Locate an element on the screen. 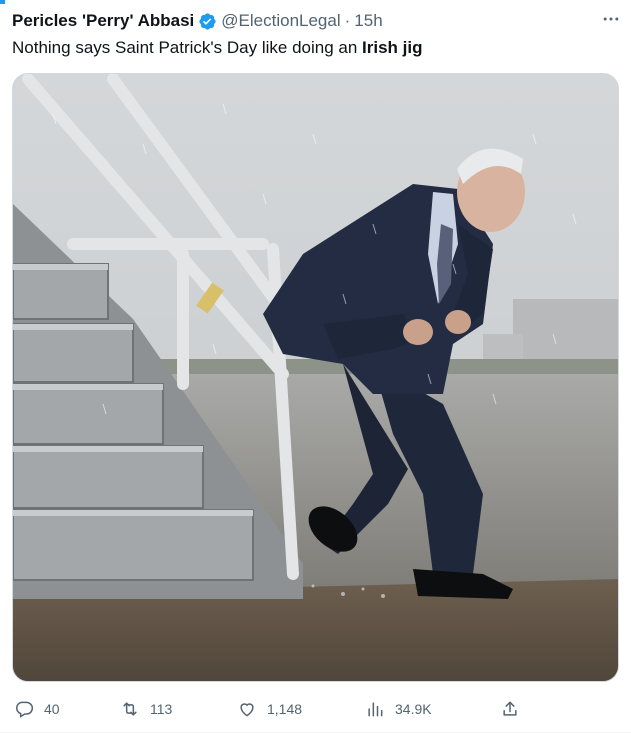  reply-count: 40 is located at coordinates (52, 709).